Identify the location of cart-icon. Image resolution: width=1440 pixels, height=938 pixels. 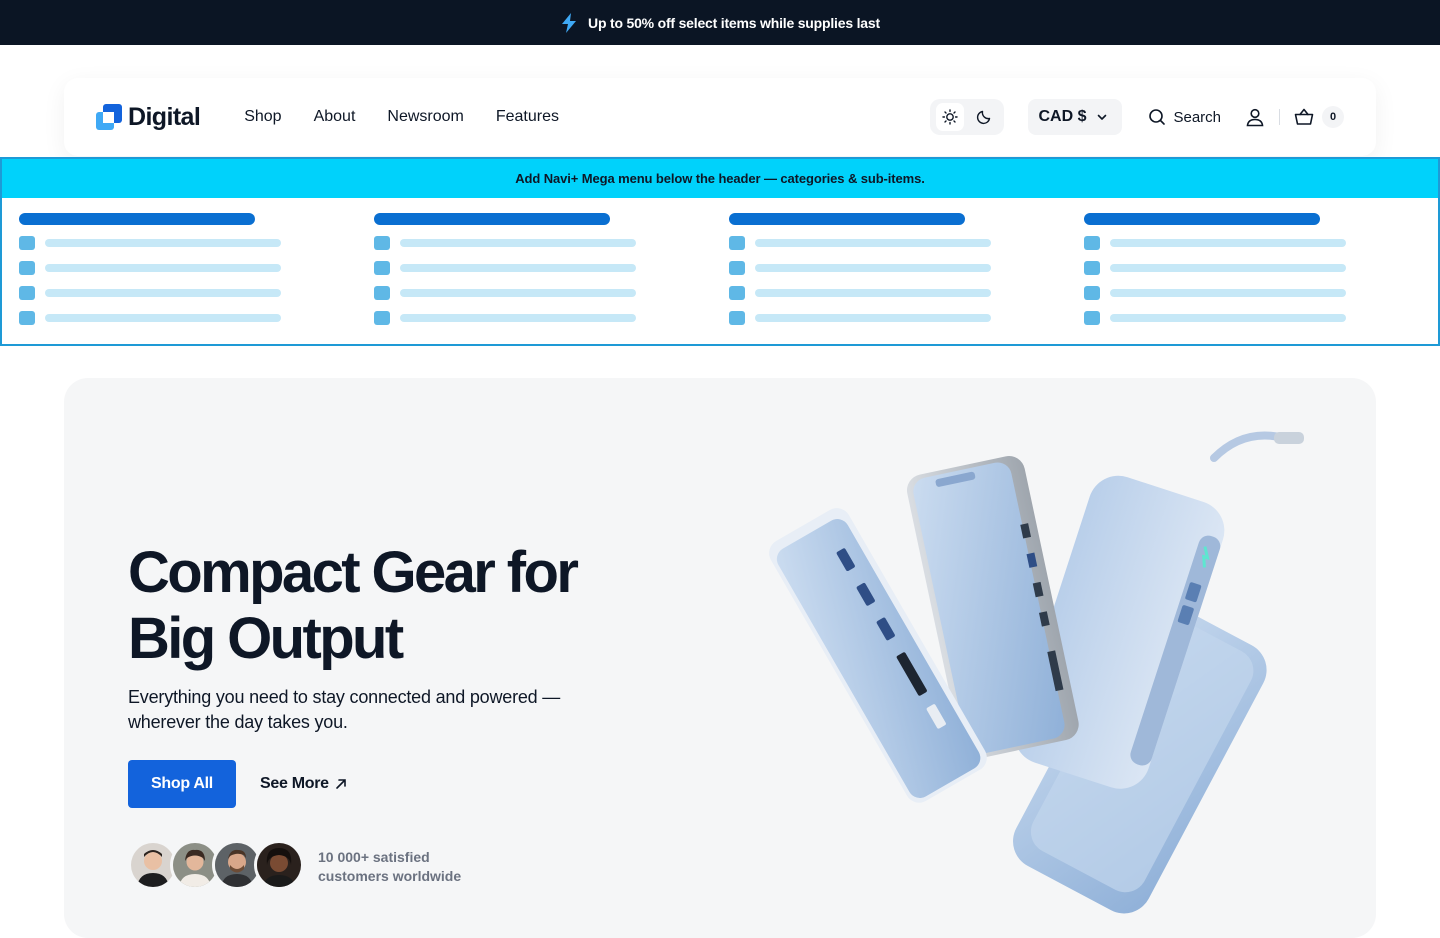
(1304, 116).